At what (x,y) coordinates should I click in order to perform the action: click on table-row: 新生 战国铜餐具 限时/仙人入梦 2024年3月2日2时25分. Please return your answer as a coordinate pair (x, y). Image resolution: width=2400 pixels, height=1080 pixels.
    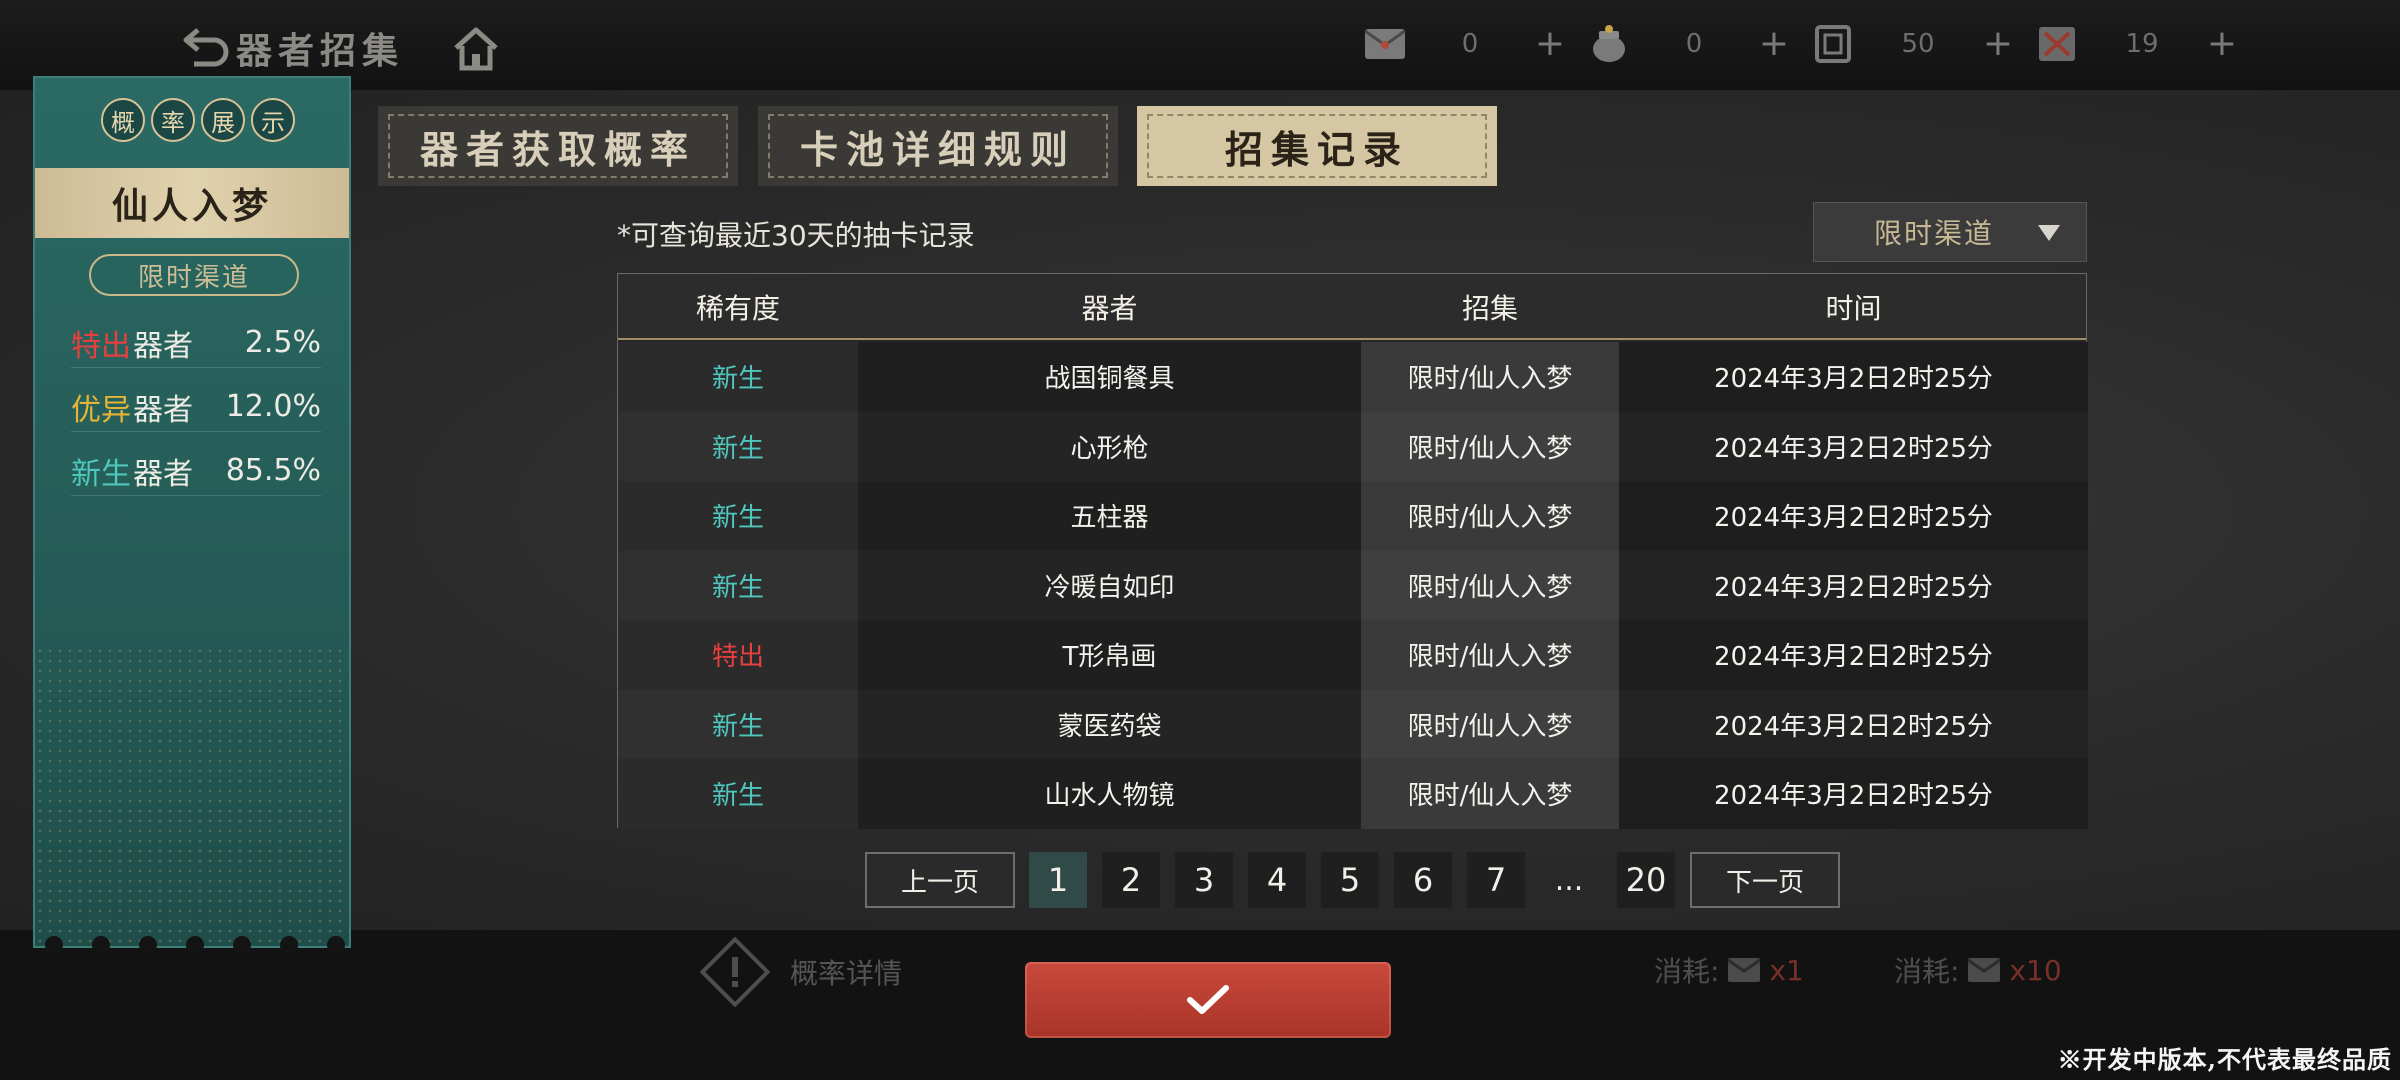
    Looking at the image, I should click on (1353, 377).